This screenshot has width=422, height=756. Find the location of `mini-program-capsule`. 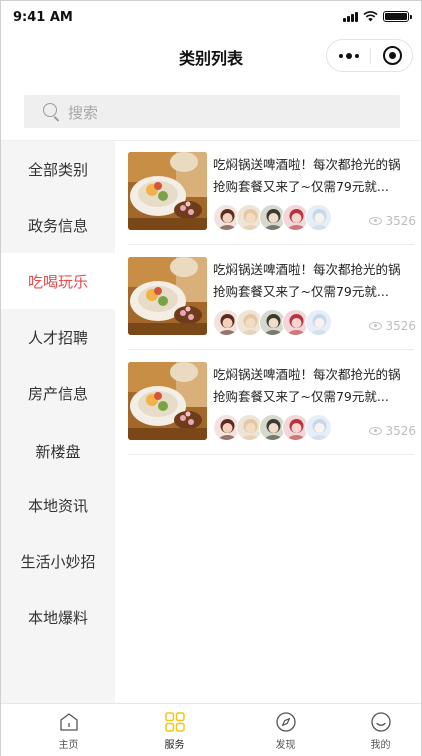

mini-program-capsule is located at coordinates (369, 55).